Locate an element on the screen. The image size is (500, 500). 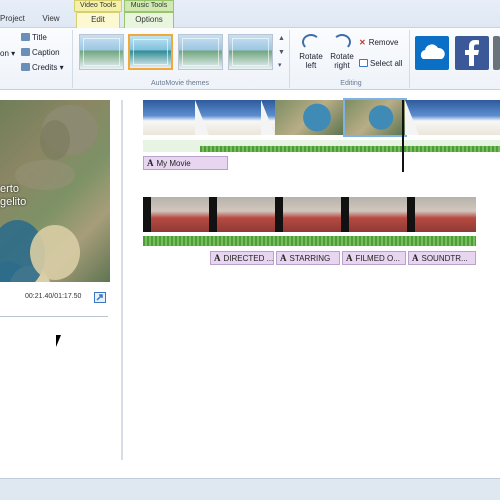
narration-label: on is located at coordinates (4, 53).